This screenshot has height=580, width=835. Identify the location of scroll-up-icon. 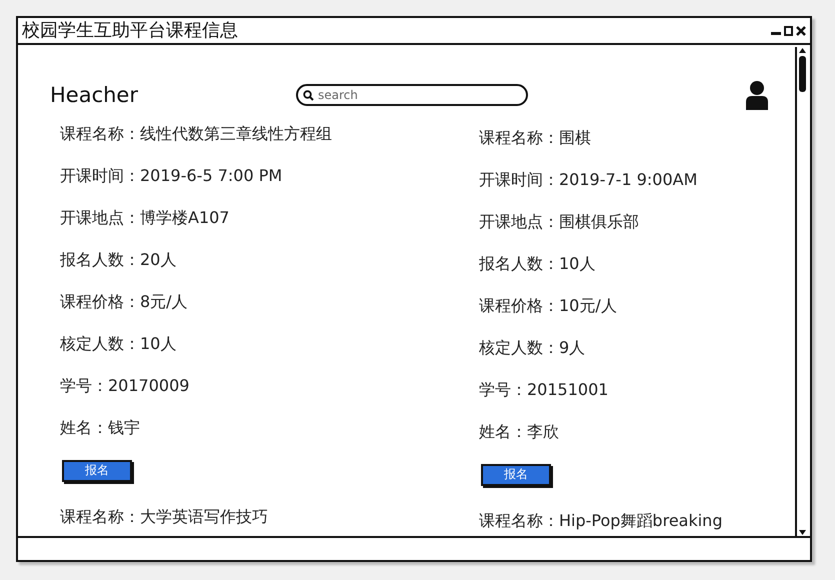
(802, 50).